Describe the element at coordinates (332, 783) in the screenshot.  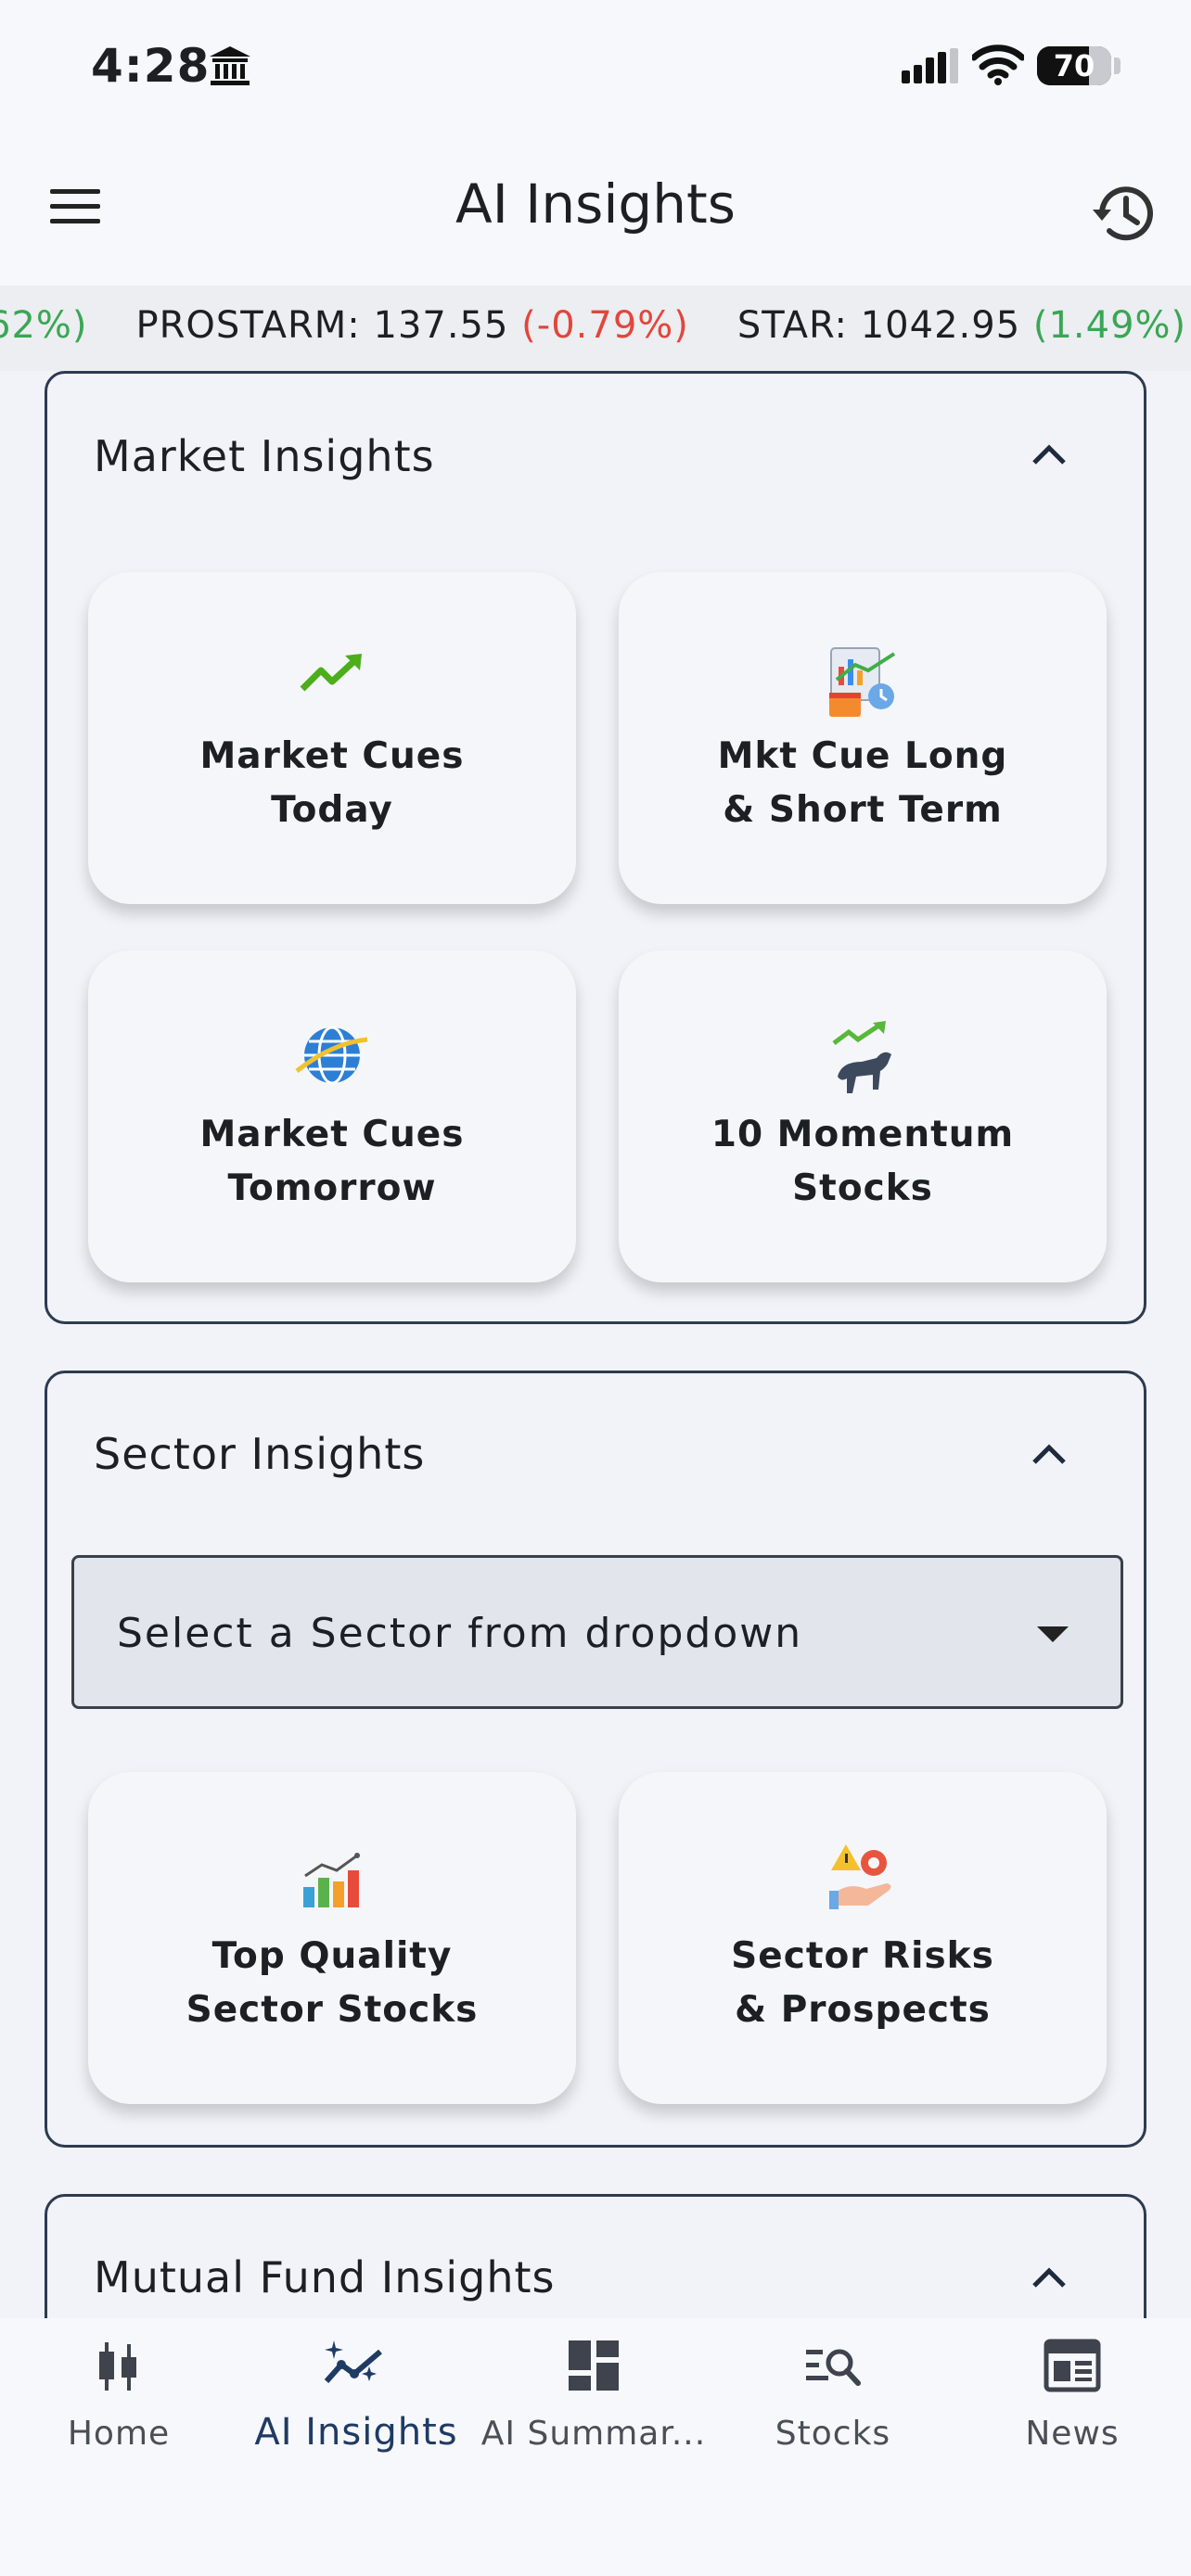
I see `card-label: Market Cues Today` at that location.